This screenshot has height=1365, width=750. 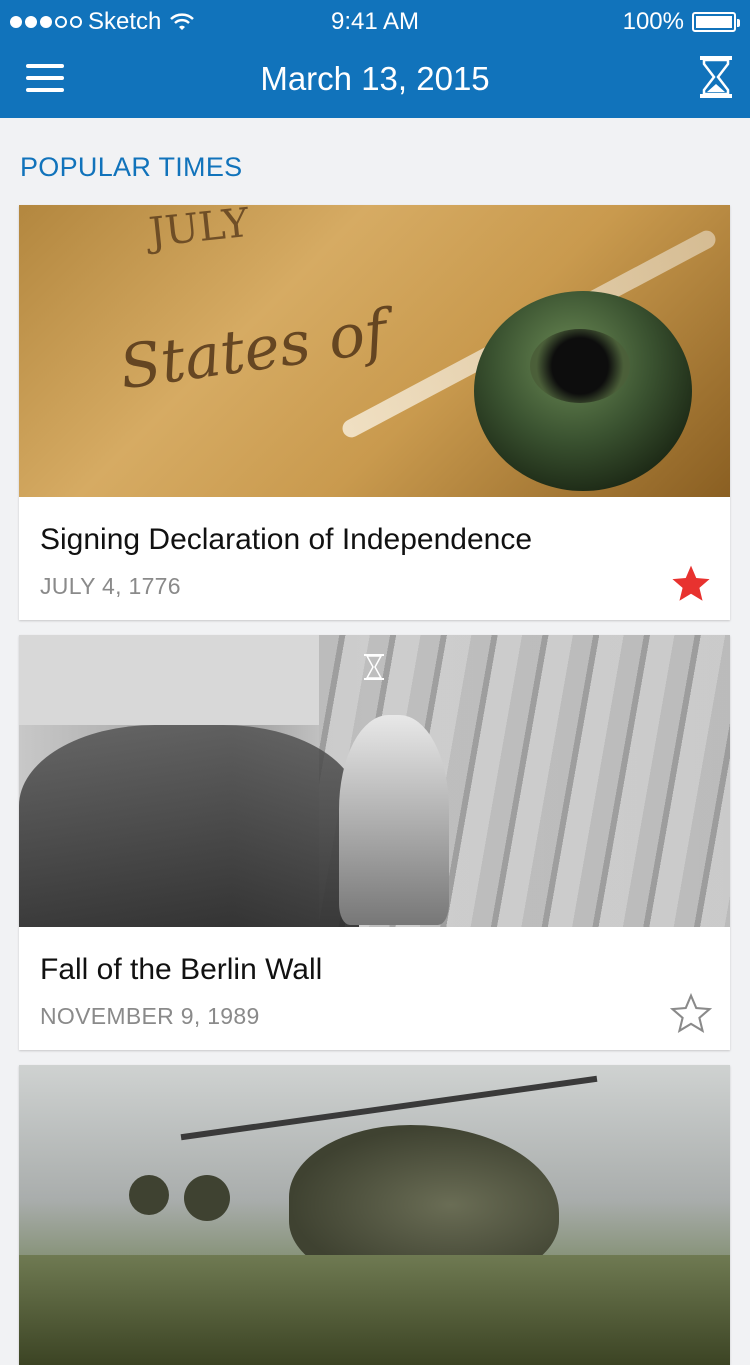 What do you see at coordinates (716, 22) in the screenshot?
I see `battery-icon` at bounding box center [716, 22].